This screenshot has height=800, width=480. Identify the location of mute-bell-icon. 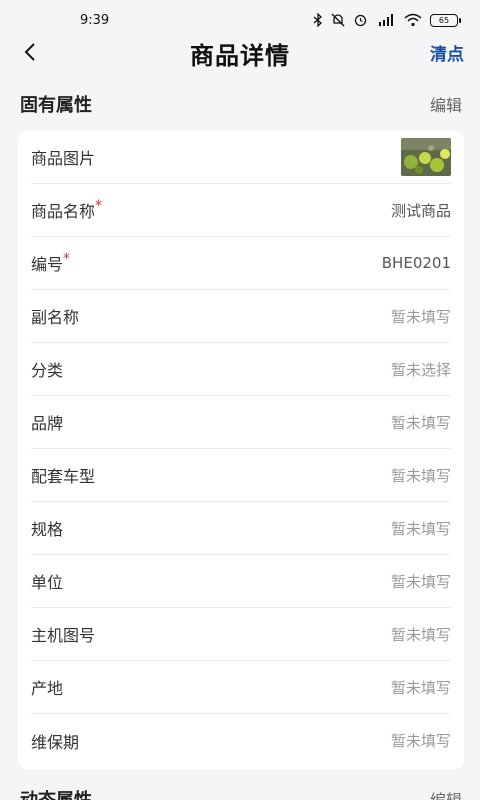
(338, 20).